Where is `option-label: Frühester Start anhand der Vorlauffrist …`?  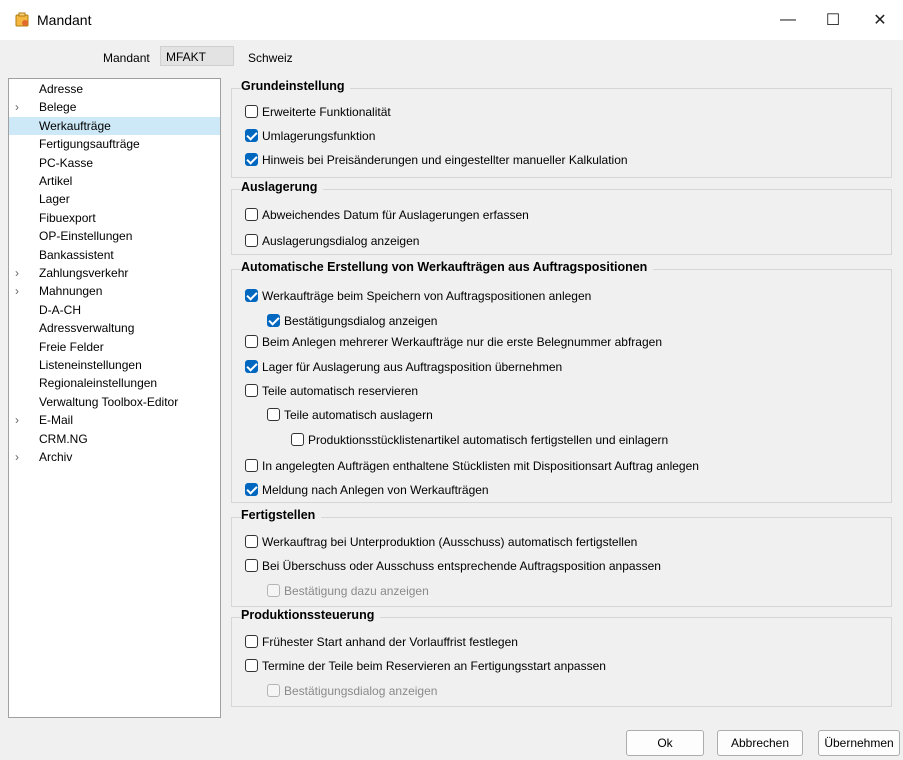 option-label: Frühester Start anhand der Vorlauffrist … is located at coordinates (390, 642).